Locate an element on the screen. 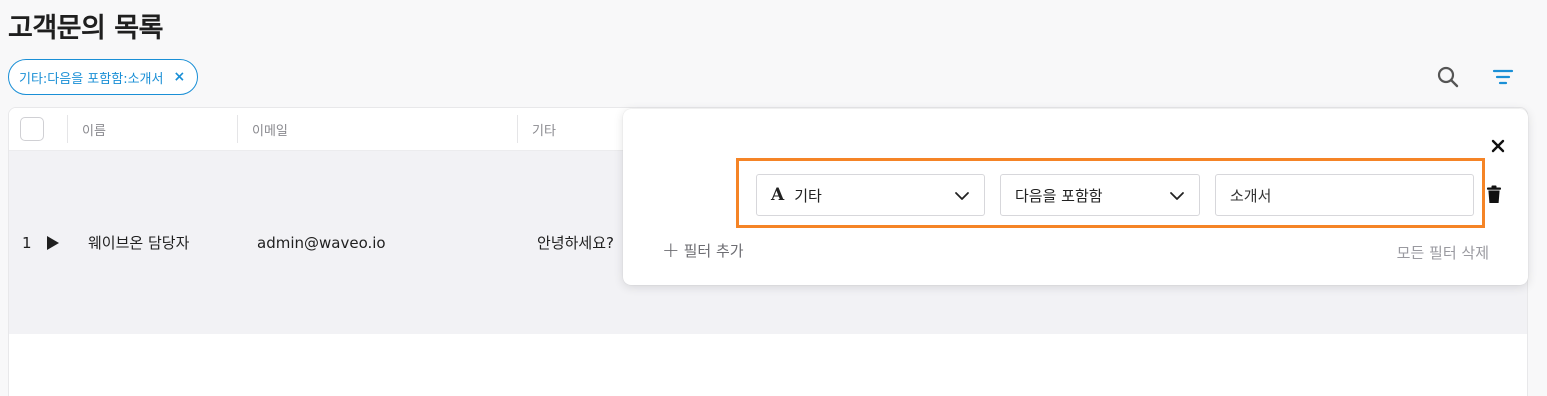 Image resolution: width=1547 pixels, height=396 pixels. clear-all-filters-button: 모든 필터 삭제 is located at coordinates (1443, 252).